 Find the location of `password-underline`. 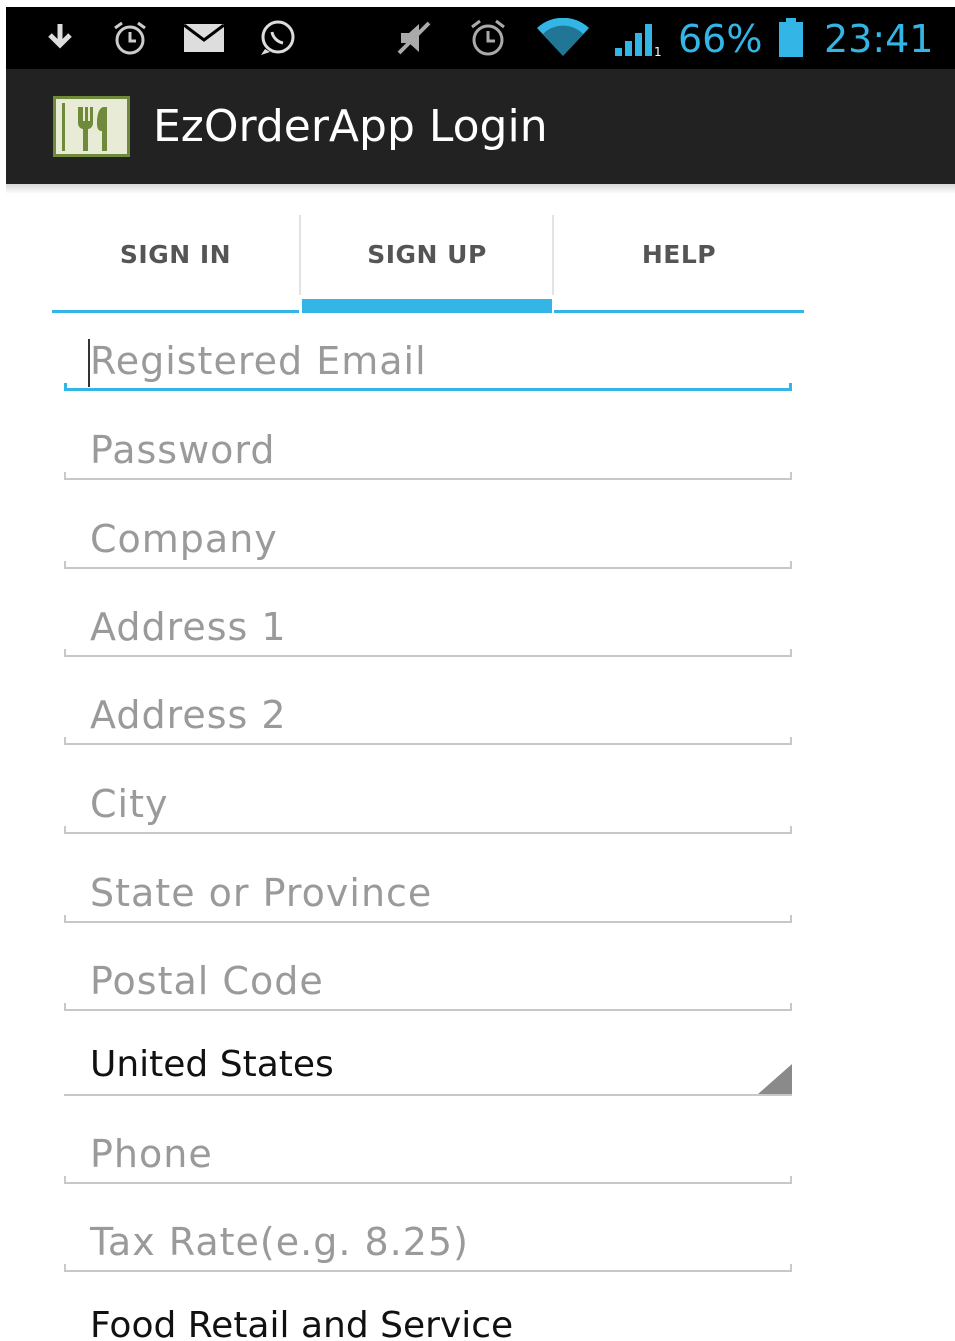

password-underline is located at coordinates (428, 476).